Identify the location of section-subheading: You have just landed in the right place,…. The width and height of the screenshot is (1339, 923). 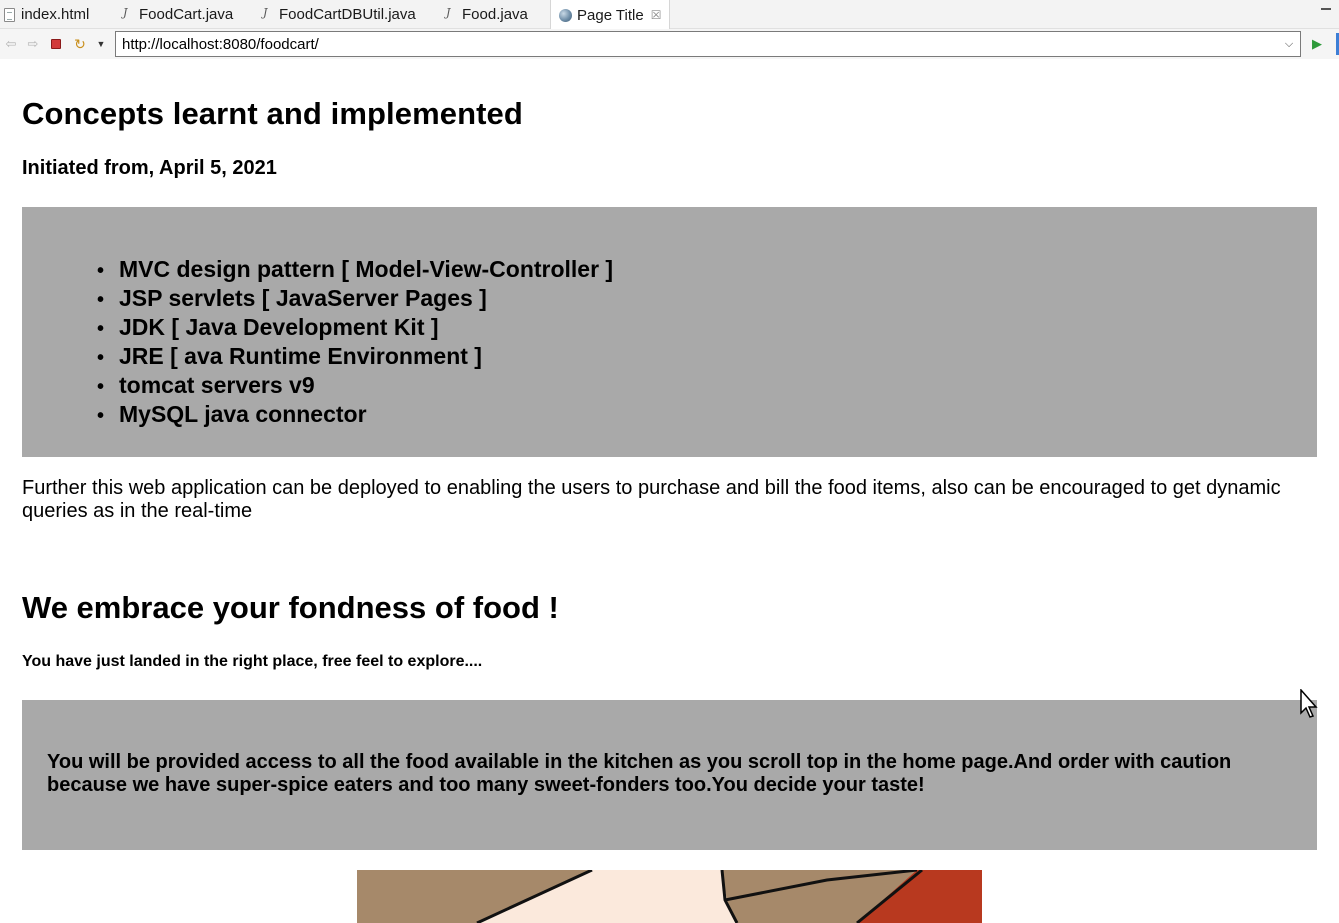
(252, 661).